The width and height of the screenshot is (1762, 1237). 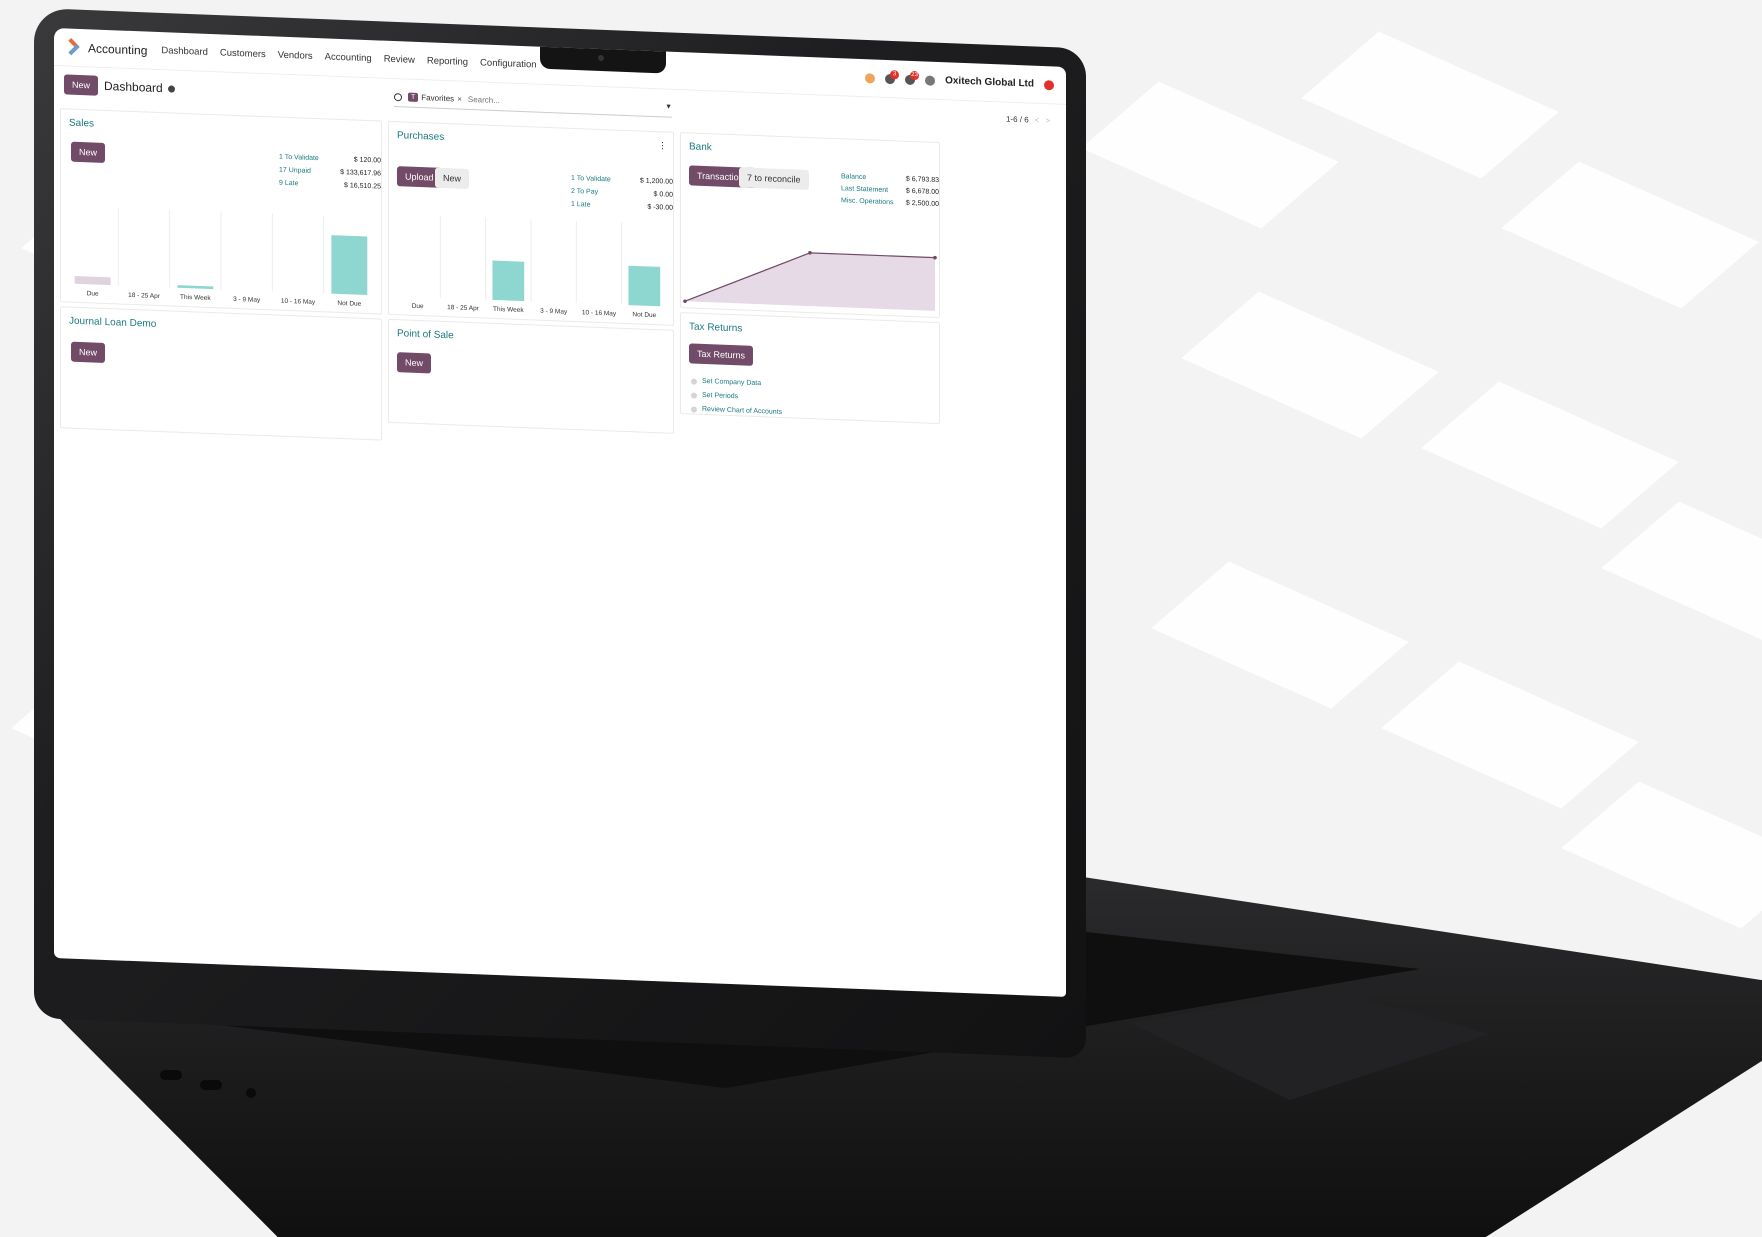 What do you see at coordinates (420, 136) in the screenshot?
I see `purchases-title: Purchases` at bounding box center [420, 136].